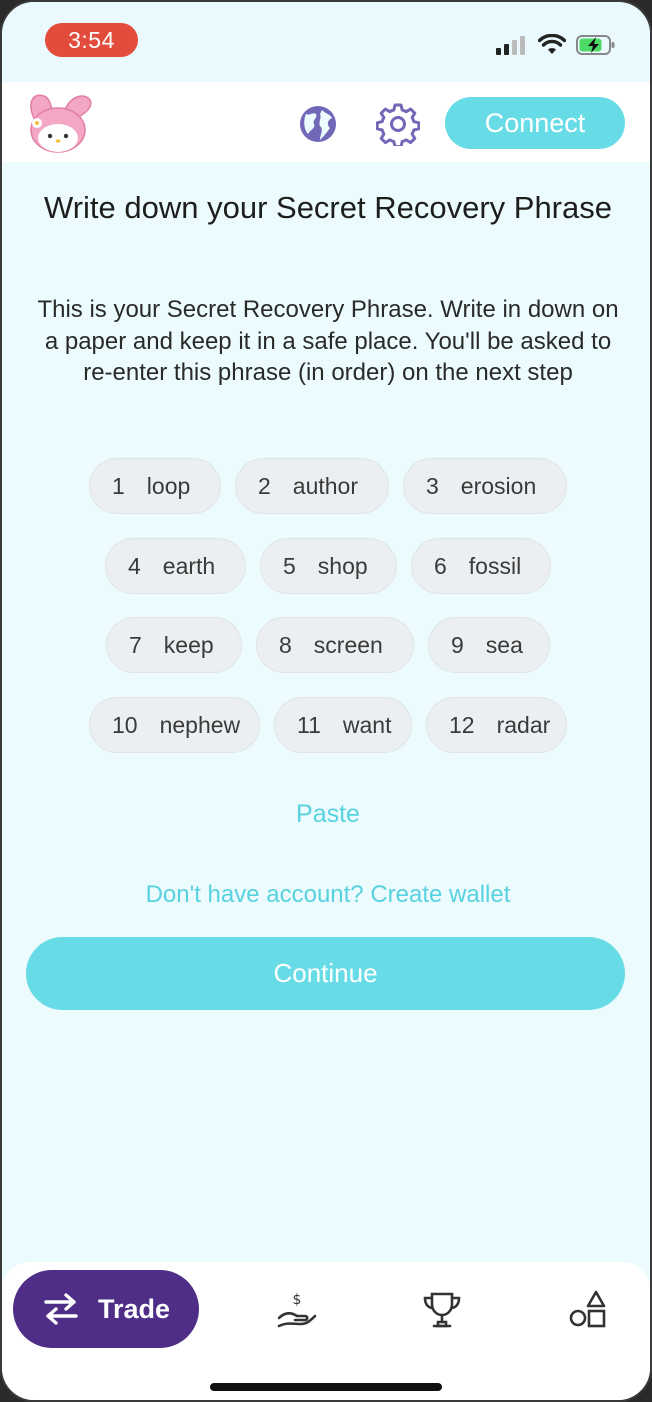 This screenshot has width=652, height=1402. Describe the element at coordinates (462, 724) in the screenshot. I see `word-number: 12` at that location.